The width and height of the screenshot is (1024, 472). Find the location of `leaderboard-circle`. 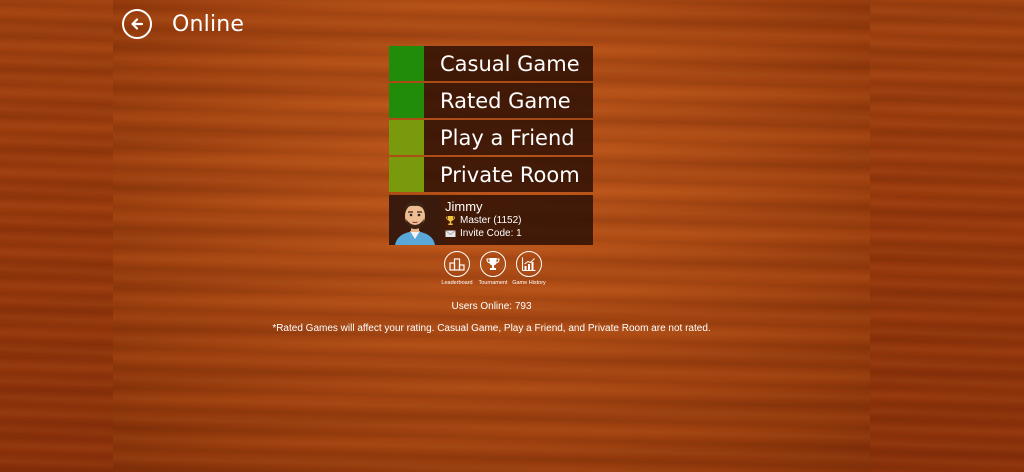

leaderboard-circle is located at coordinates (457, 264).